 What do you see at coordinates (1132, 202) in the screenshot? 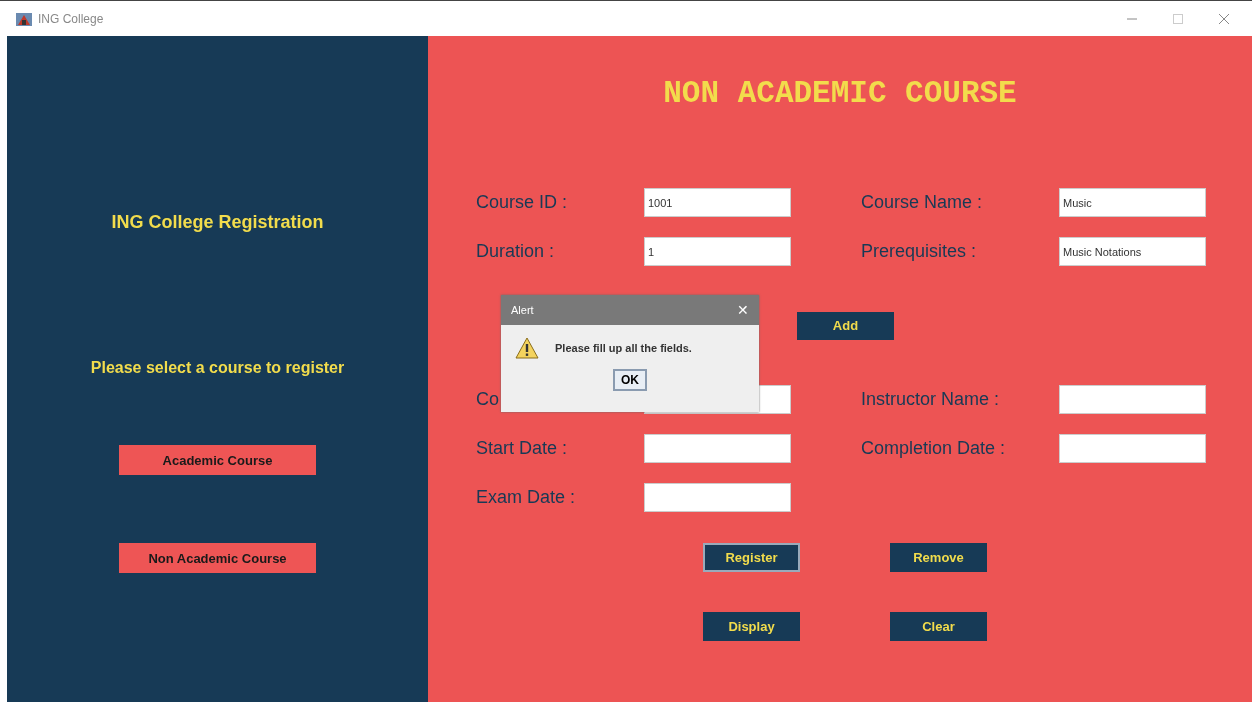
I see `input-field: Music` at bounding box center [1132, 202].